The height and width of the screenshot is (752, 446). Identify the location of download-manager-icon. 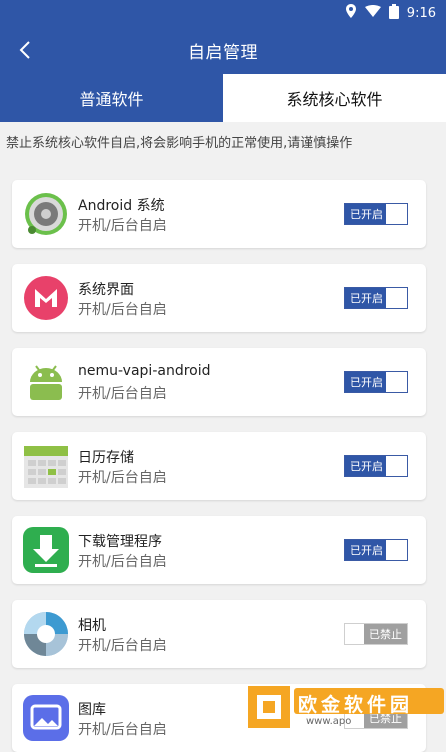
(46, 550).